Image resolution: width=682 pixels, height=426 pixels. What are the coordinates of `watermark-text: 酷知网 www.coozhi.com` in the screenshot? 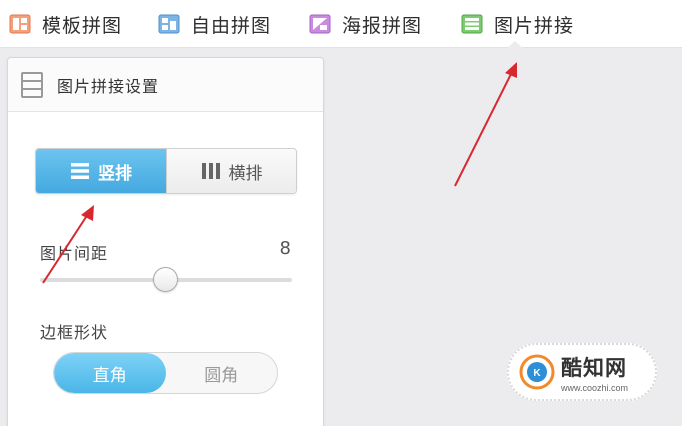 It's located at (594, 372).